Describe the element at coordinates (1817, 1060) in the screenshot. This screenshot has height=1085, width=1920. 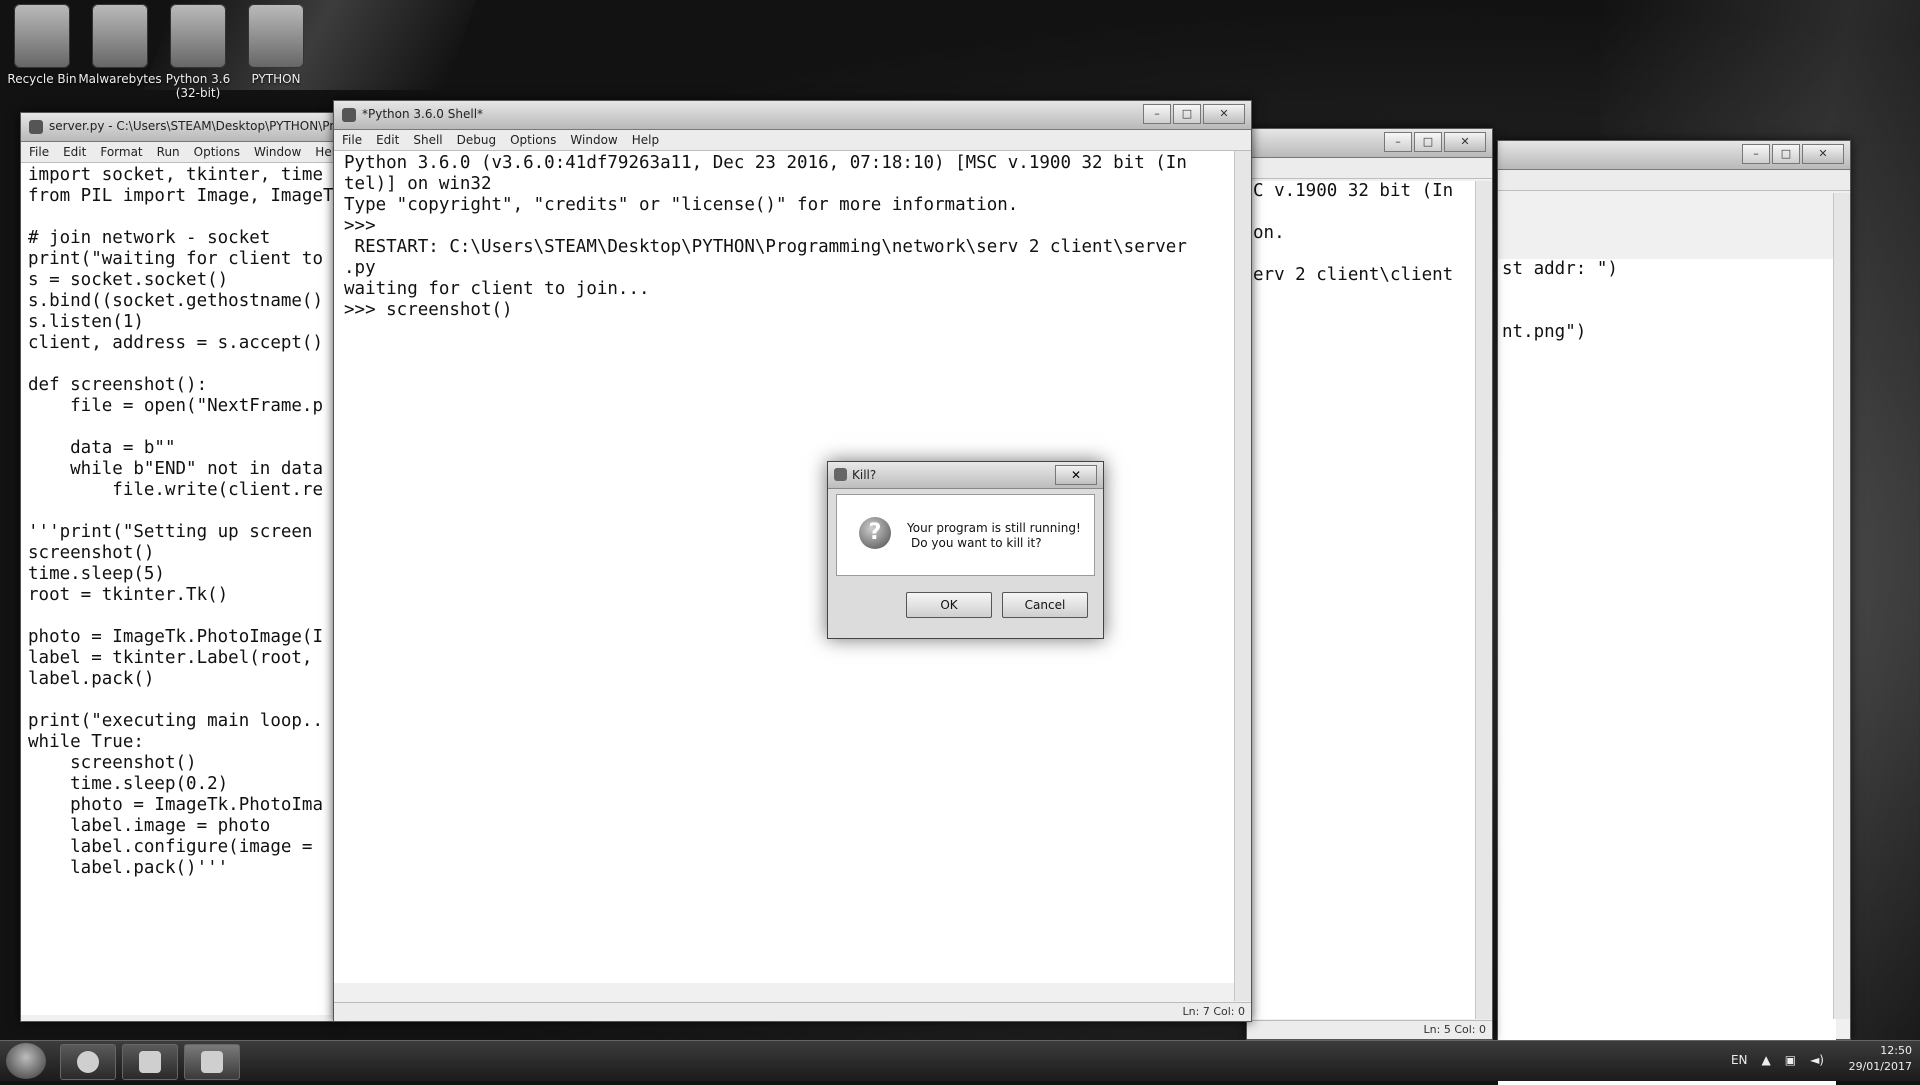
I see `volume-icon: ◄)` at that location.